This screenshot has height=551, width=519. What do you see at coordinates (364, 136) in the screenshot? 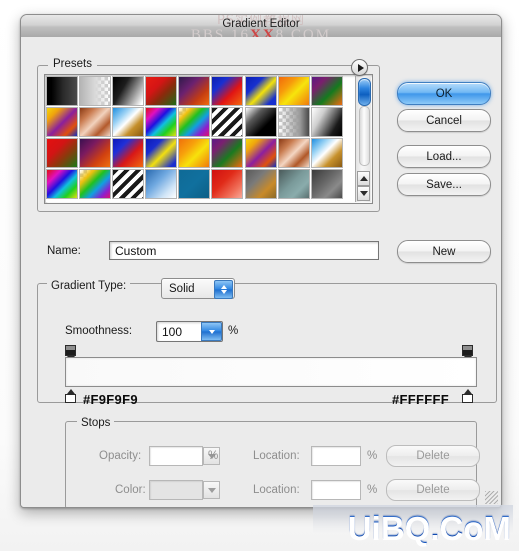
I see `presets-scrollbar-track` at bounding box center [364, 136].